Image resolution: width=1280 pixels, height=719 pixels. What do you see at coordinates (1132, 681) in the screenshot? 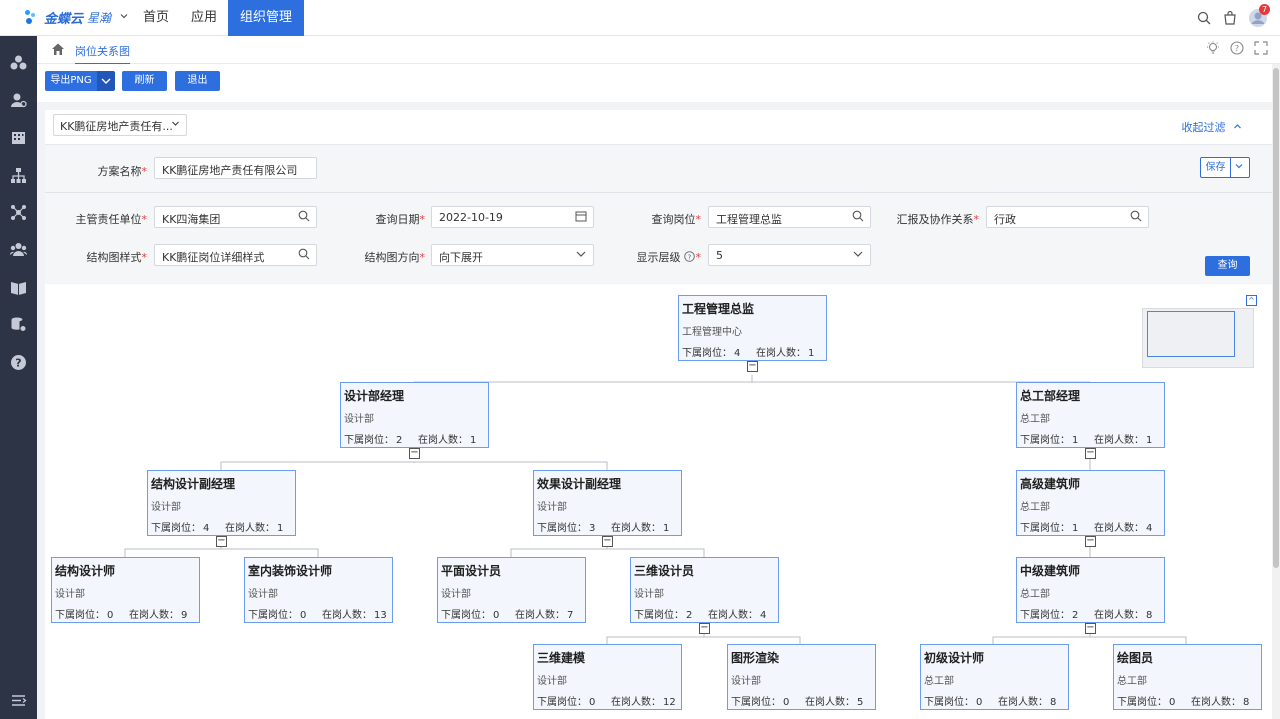
I see `node-dept: 总工部` at bounding box center [1132, 681].